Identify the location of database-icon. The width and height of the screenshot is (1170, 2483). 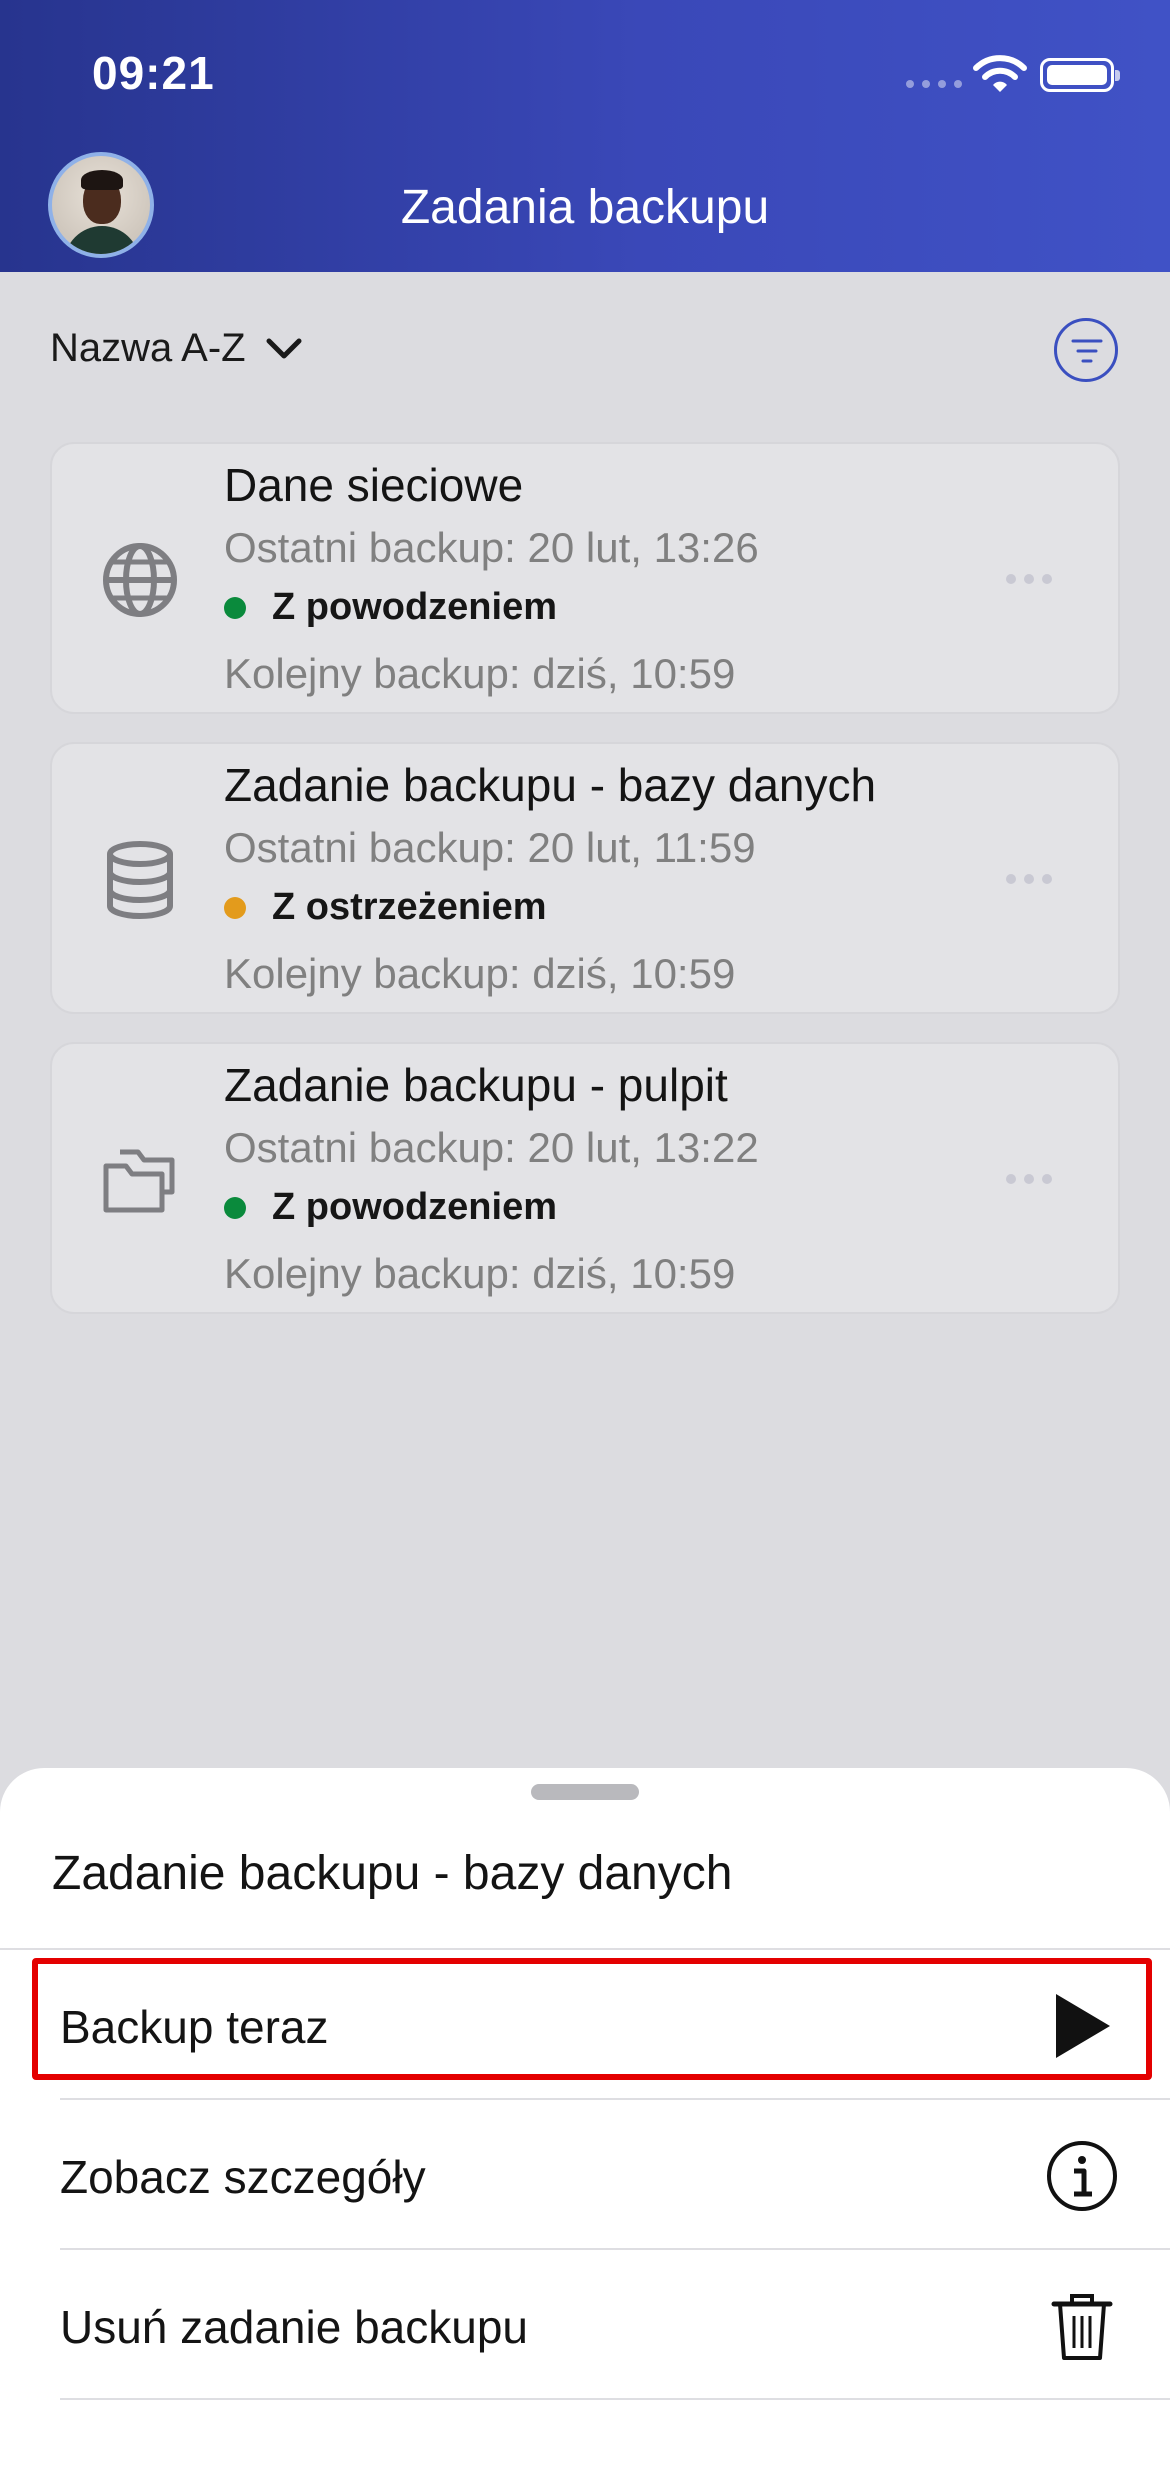
(140, 880).